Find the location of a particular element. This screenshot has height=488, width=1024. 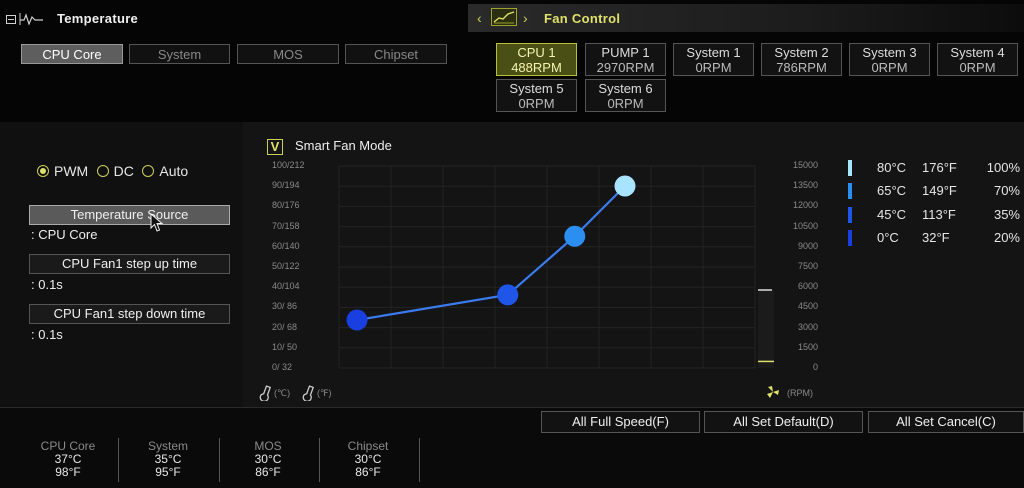

rpm-gauge is located at coordinates (766, 328).